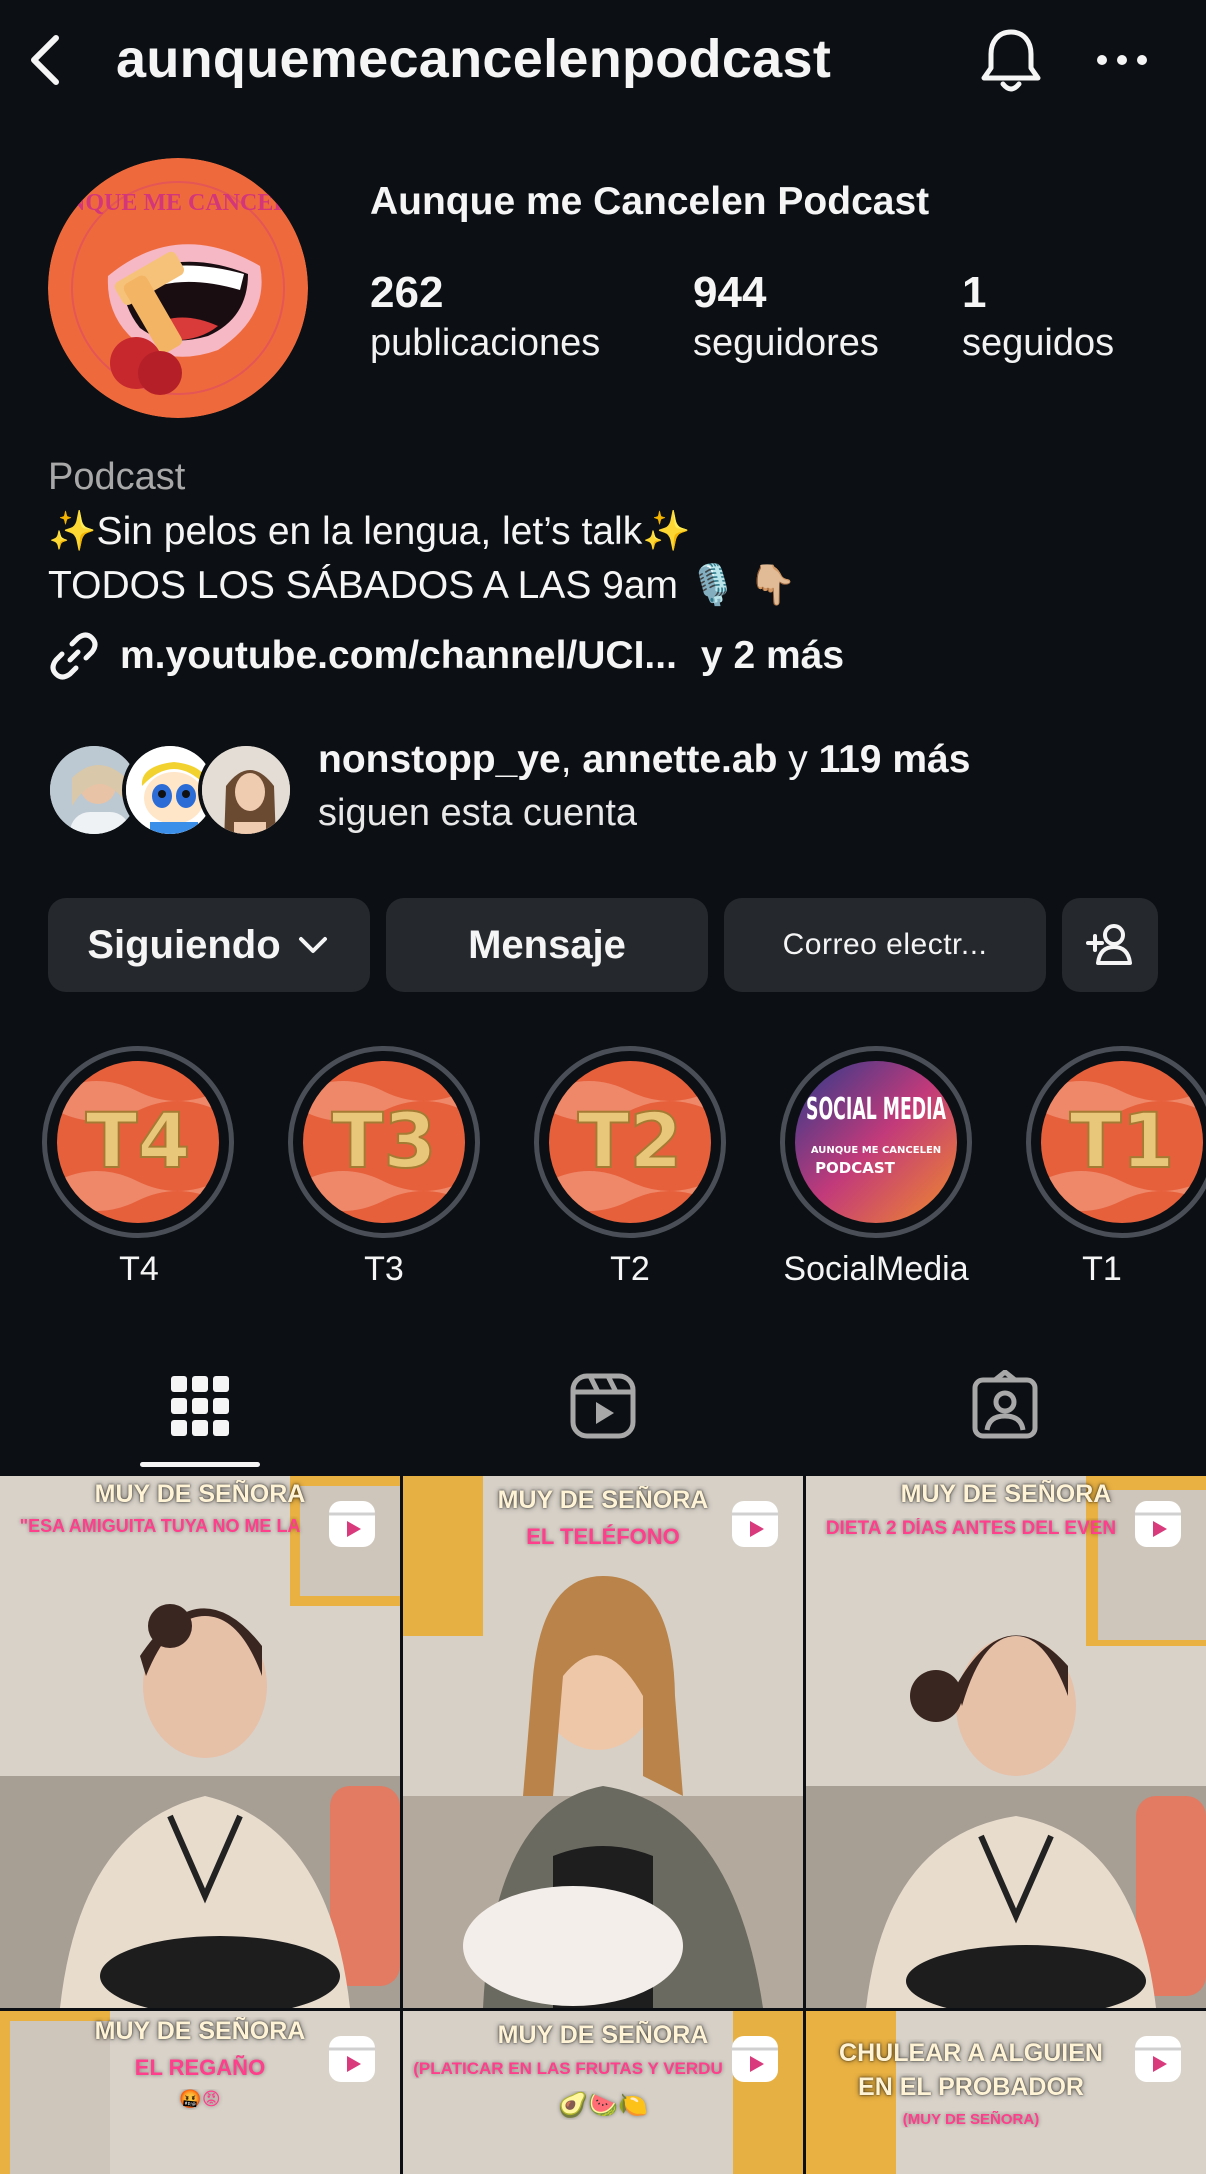 The height and width of the screenshot is (2174, 1206). I want to click on highlight-socialmedia: SOCIAL MEDIA AUNQUE ME CANCELEN PODCAST, so click(876, 1142).